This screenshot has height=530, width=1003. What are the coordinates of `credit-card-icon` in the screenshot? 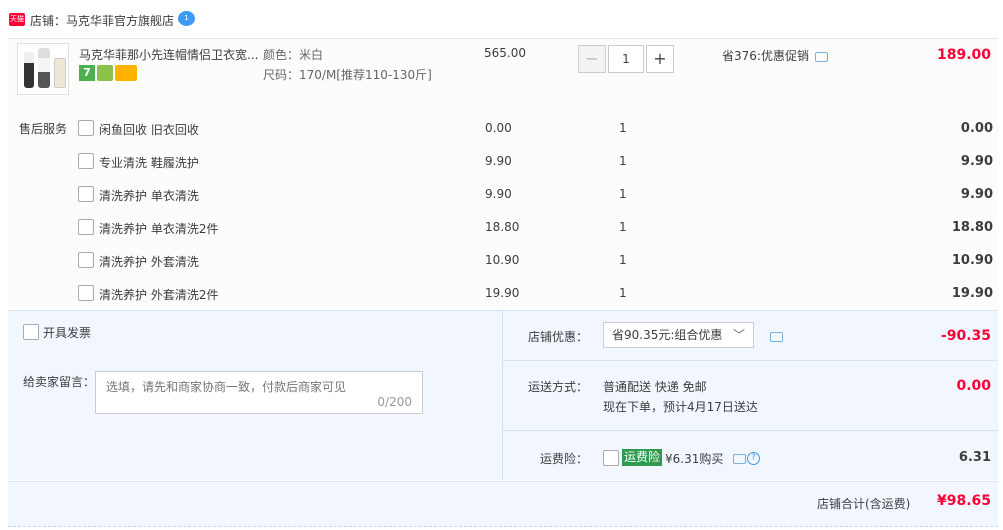 It's located at (126, 73).